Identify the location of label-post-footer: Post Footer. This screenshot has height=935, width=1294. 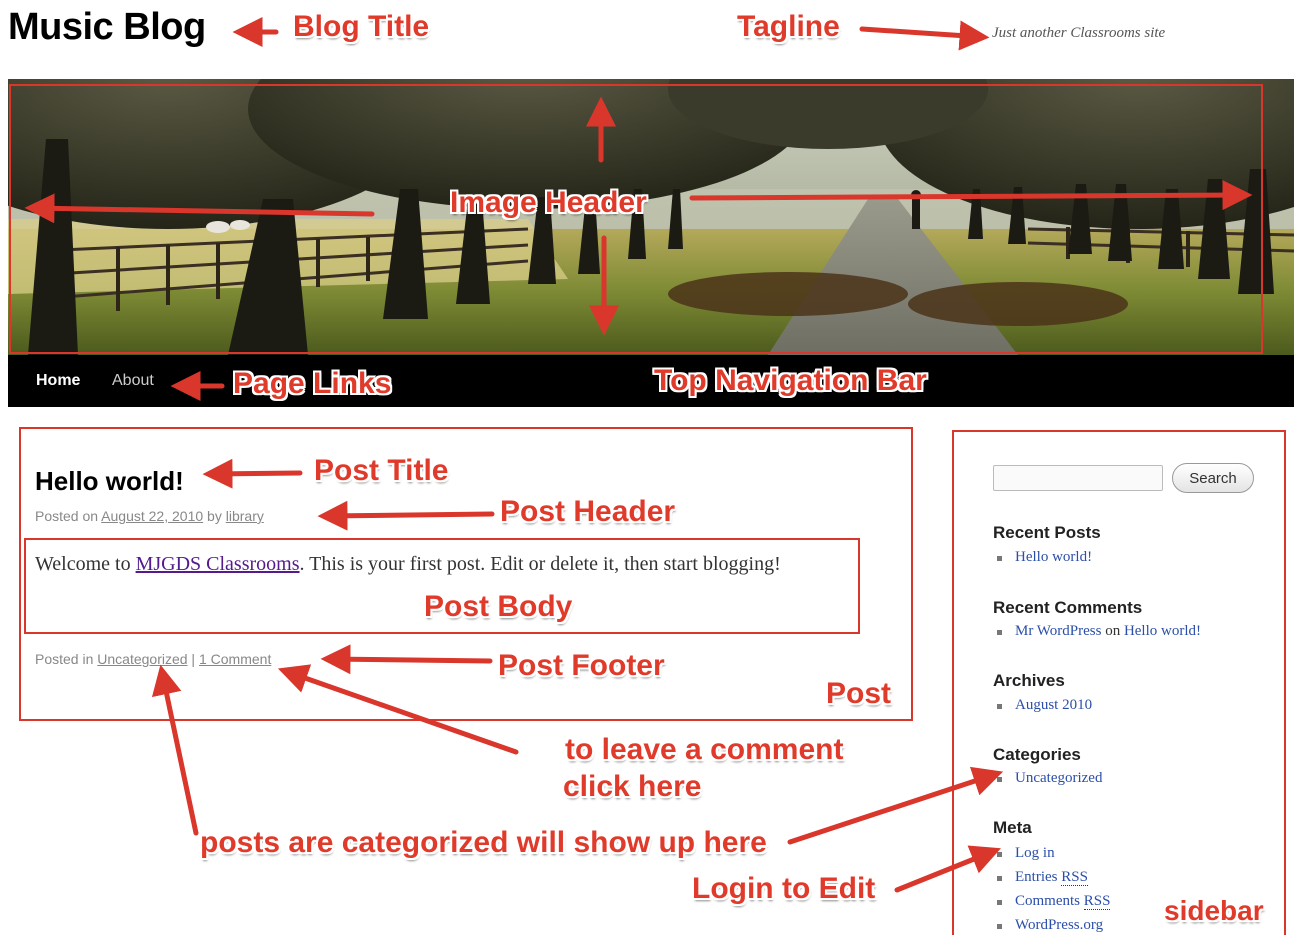
(581, 665).